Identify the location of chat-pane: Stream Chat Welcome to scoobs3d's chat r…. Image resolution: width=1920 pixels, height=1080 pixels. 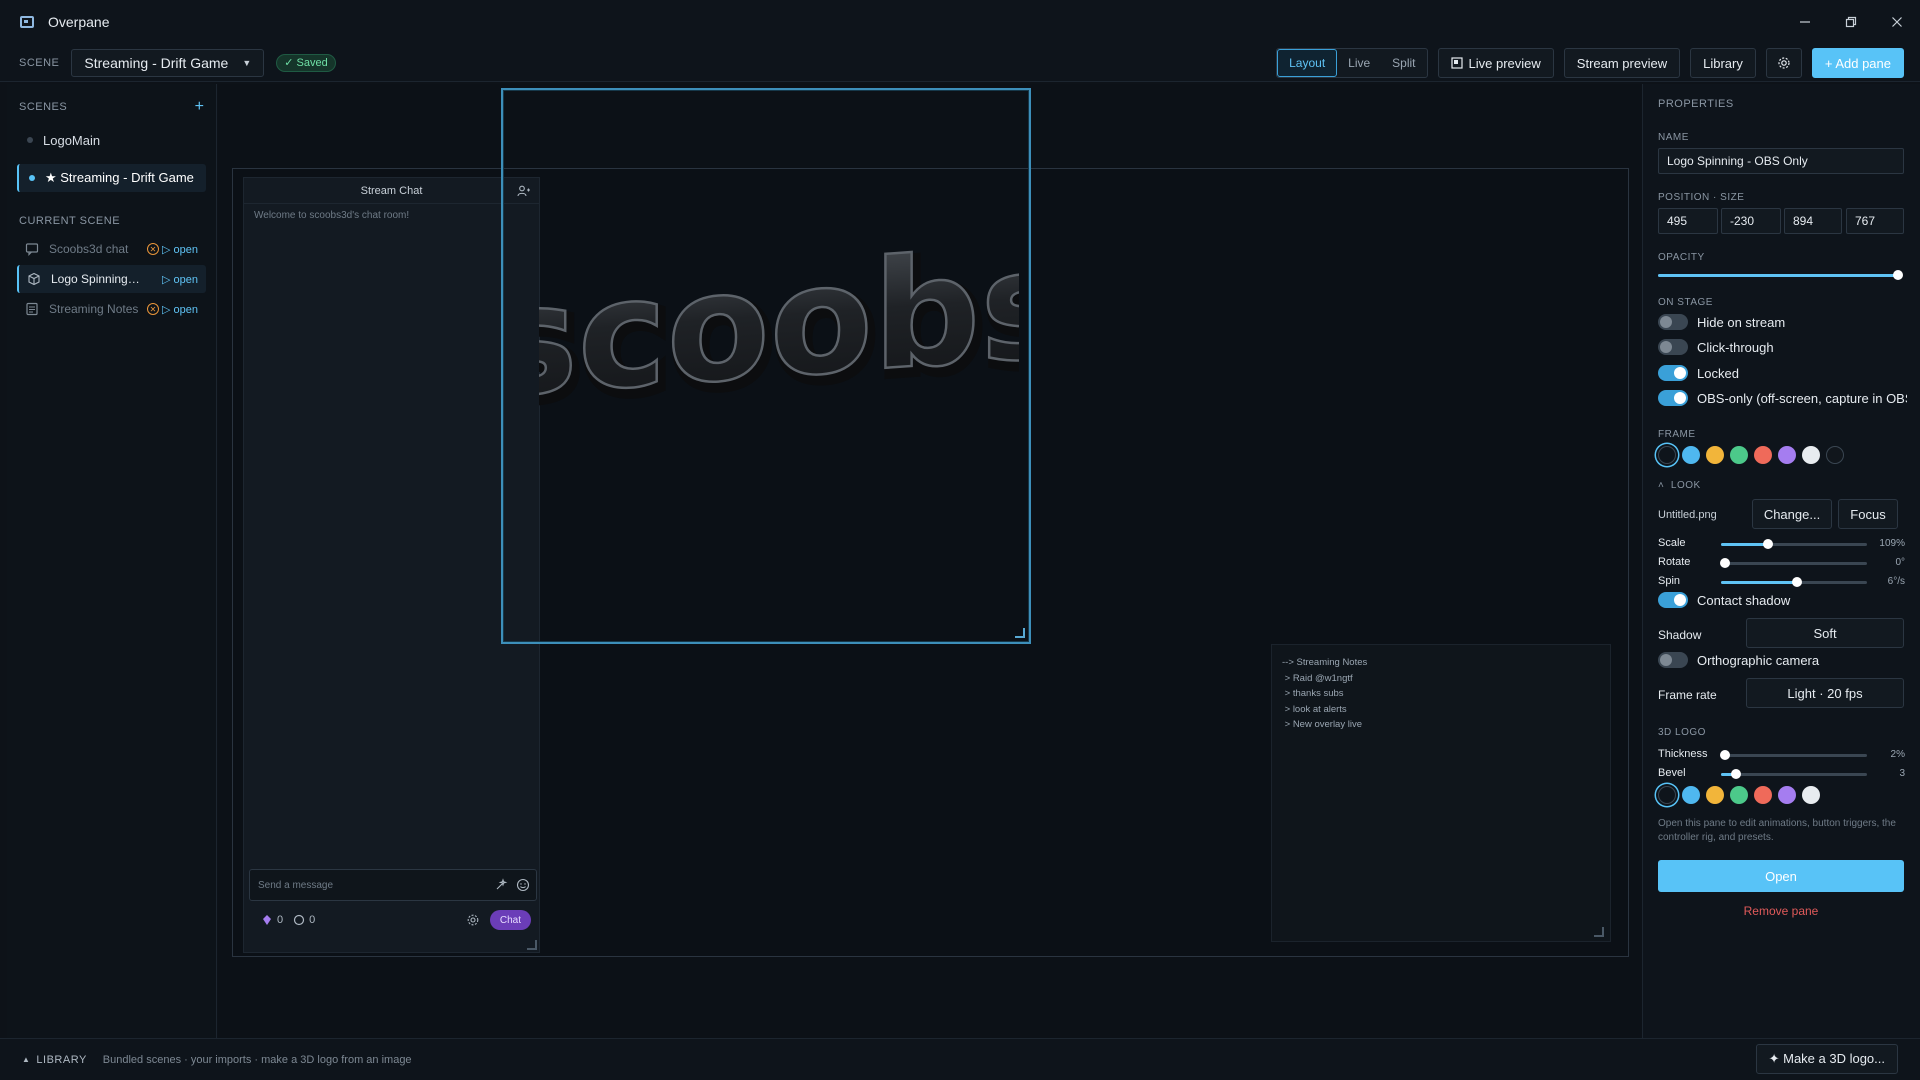
(391, 565).